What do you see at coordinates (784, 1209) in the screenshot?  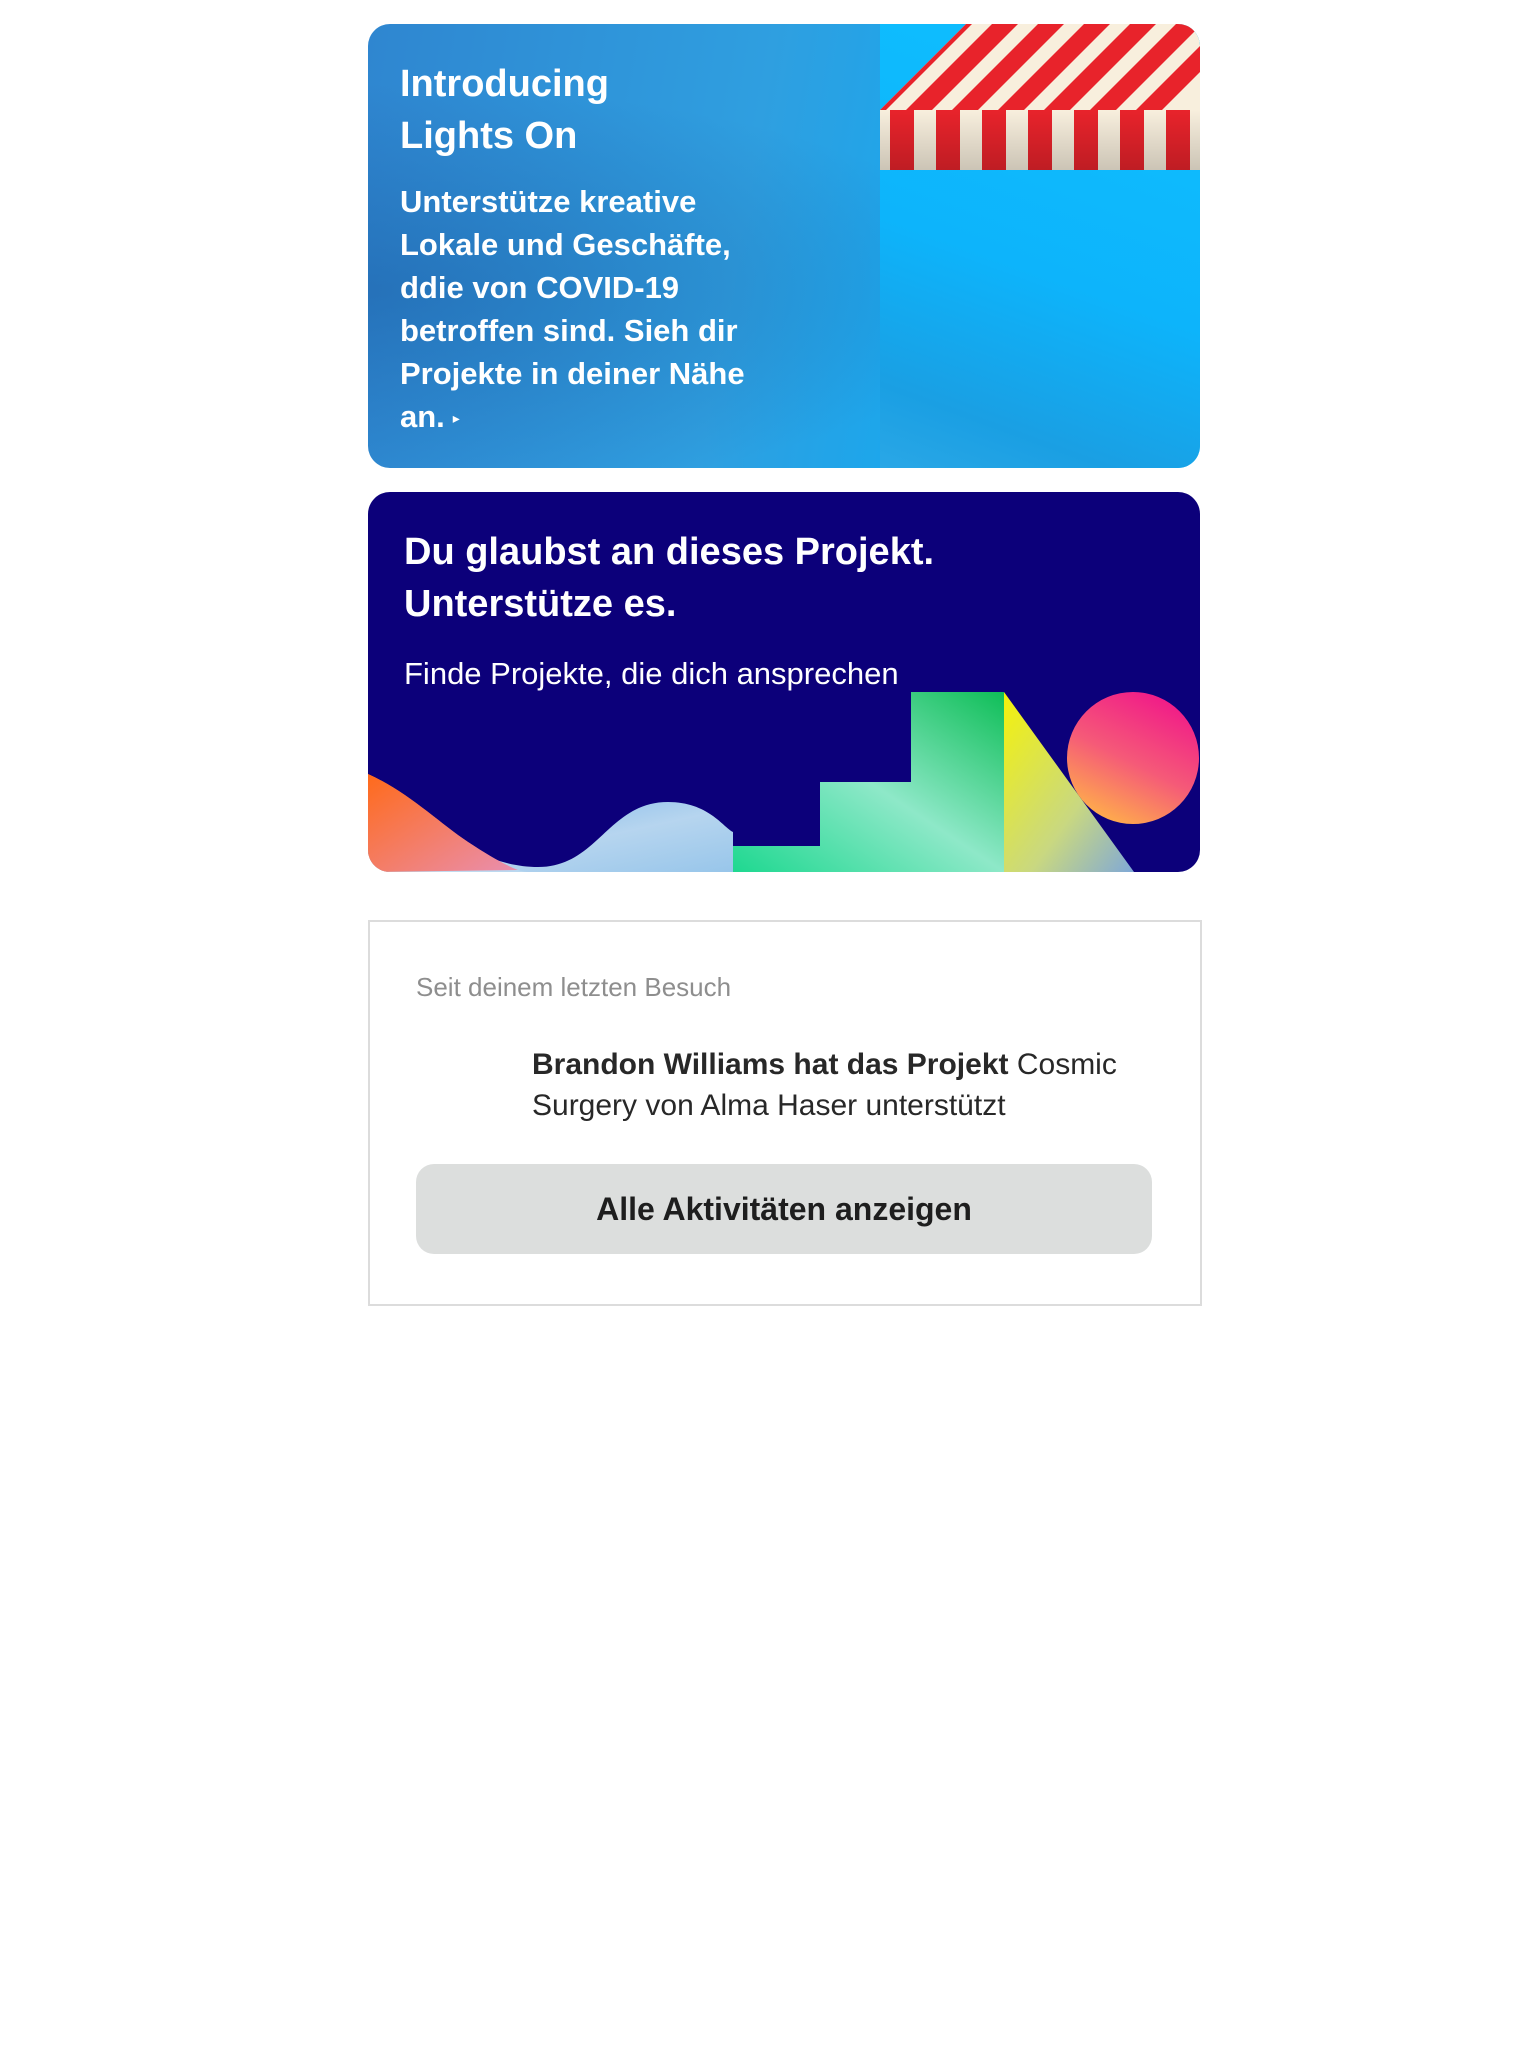 I see `show-all-activity-button: Alle Aktivitäten anzeigen` at bounding box center [784, 1209].